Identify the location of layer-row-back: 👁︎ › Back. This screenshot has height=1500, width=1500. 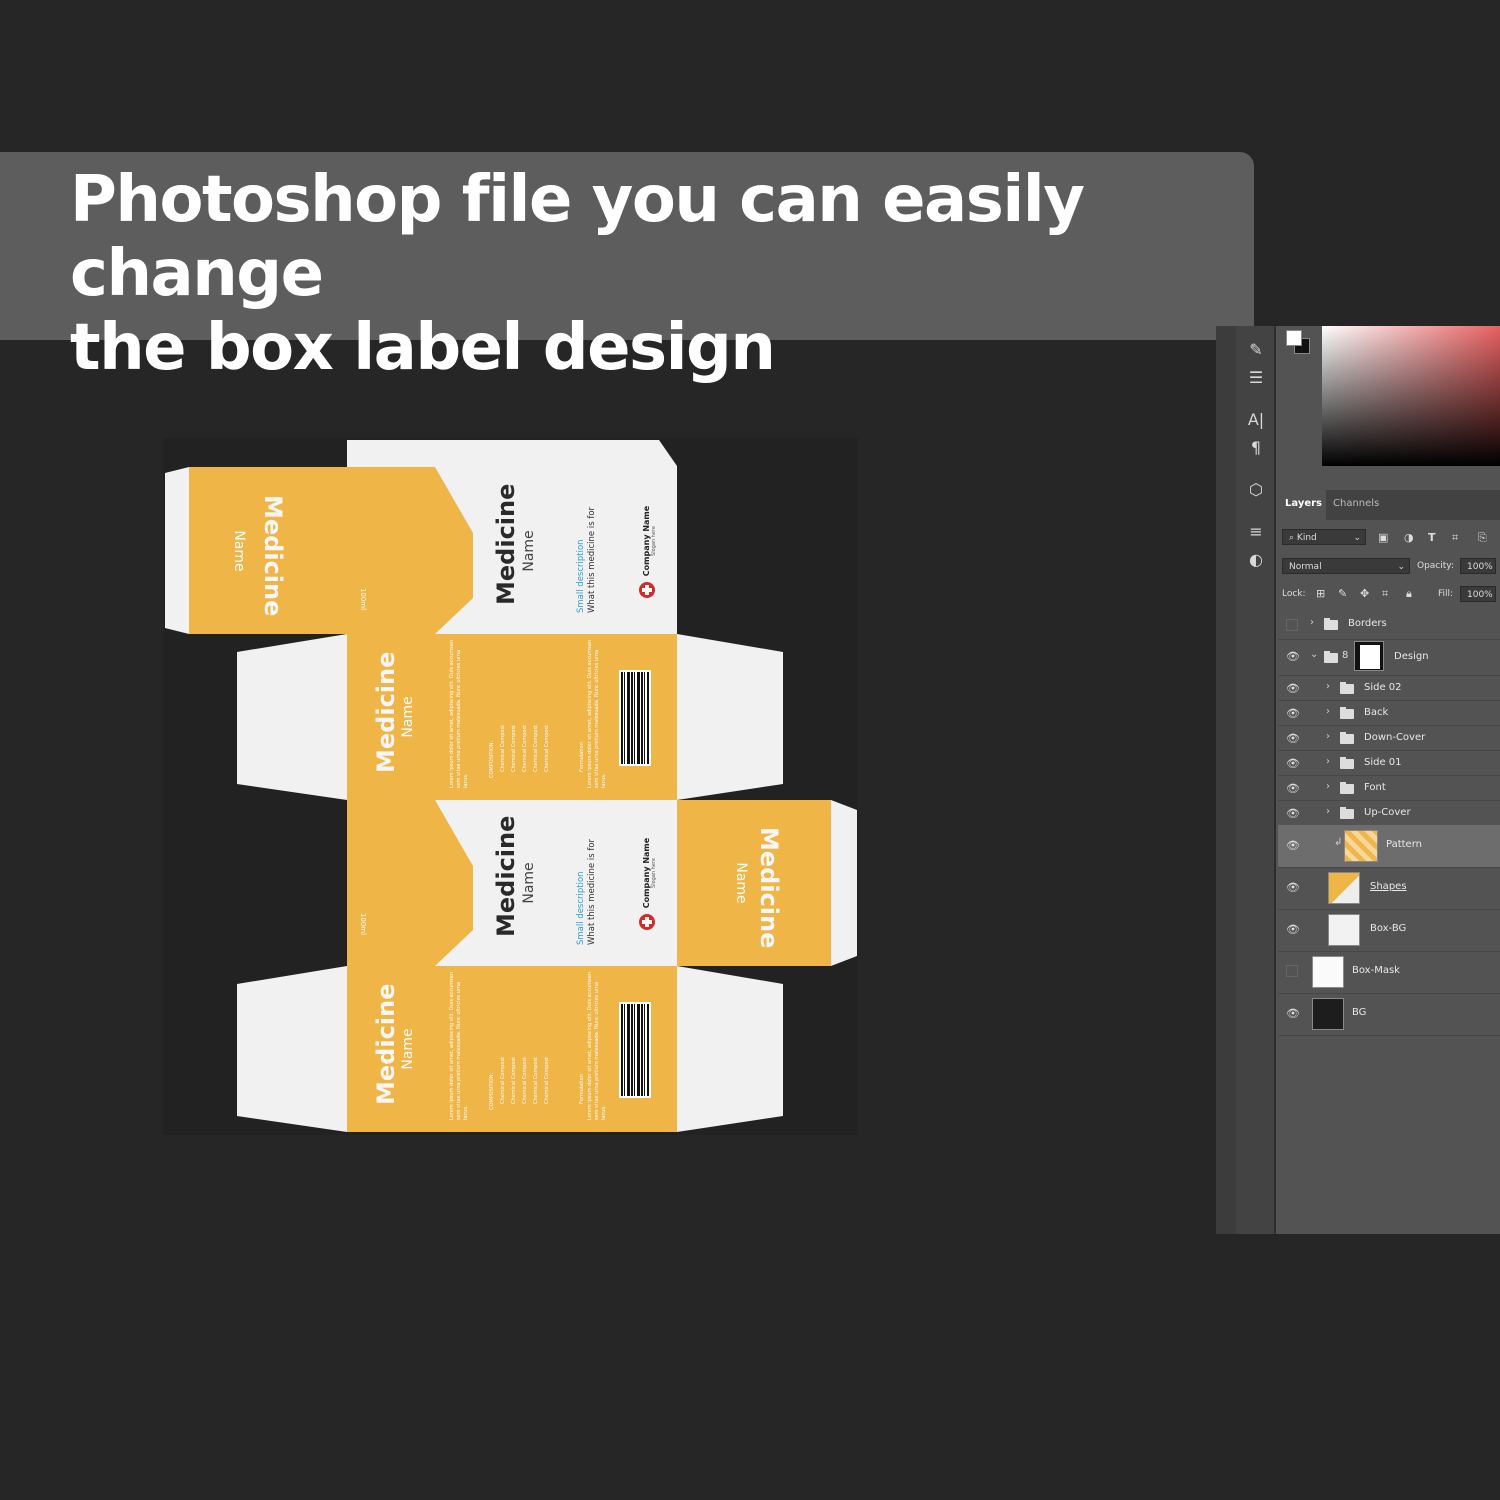
(1389, 713).